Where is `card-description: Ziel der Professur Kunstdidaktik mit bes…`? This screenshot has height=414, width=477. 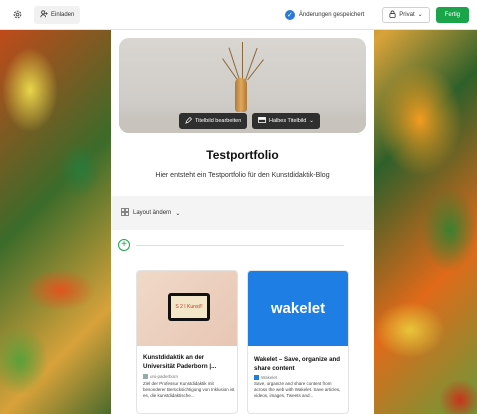
card-description: Ziel der Professur Kunstdidaktik mit bes… is located at coordinates (189, 389).